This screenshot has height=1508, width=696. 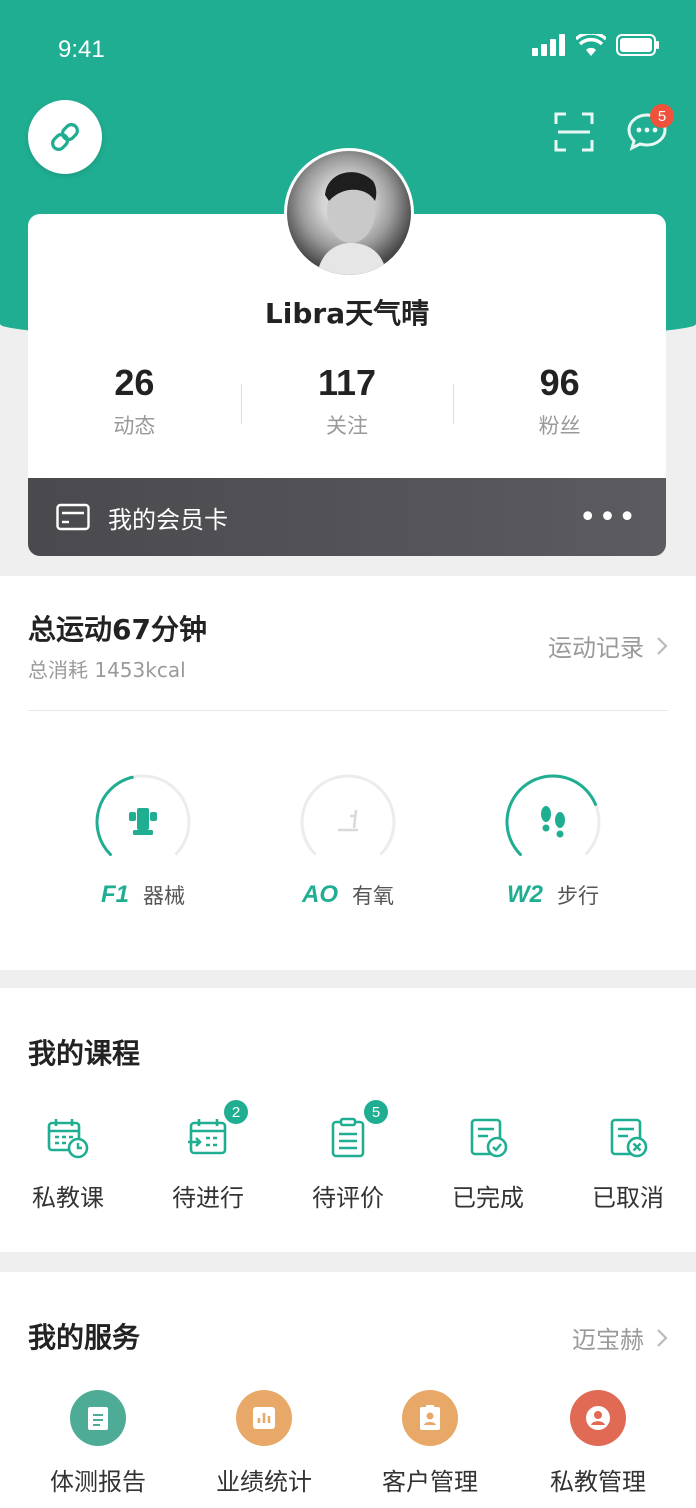 I want to click on service-label: 业绩统计, so click(x=264, y=1482).